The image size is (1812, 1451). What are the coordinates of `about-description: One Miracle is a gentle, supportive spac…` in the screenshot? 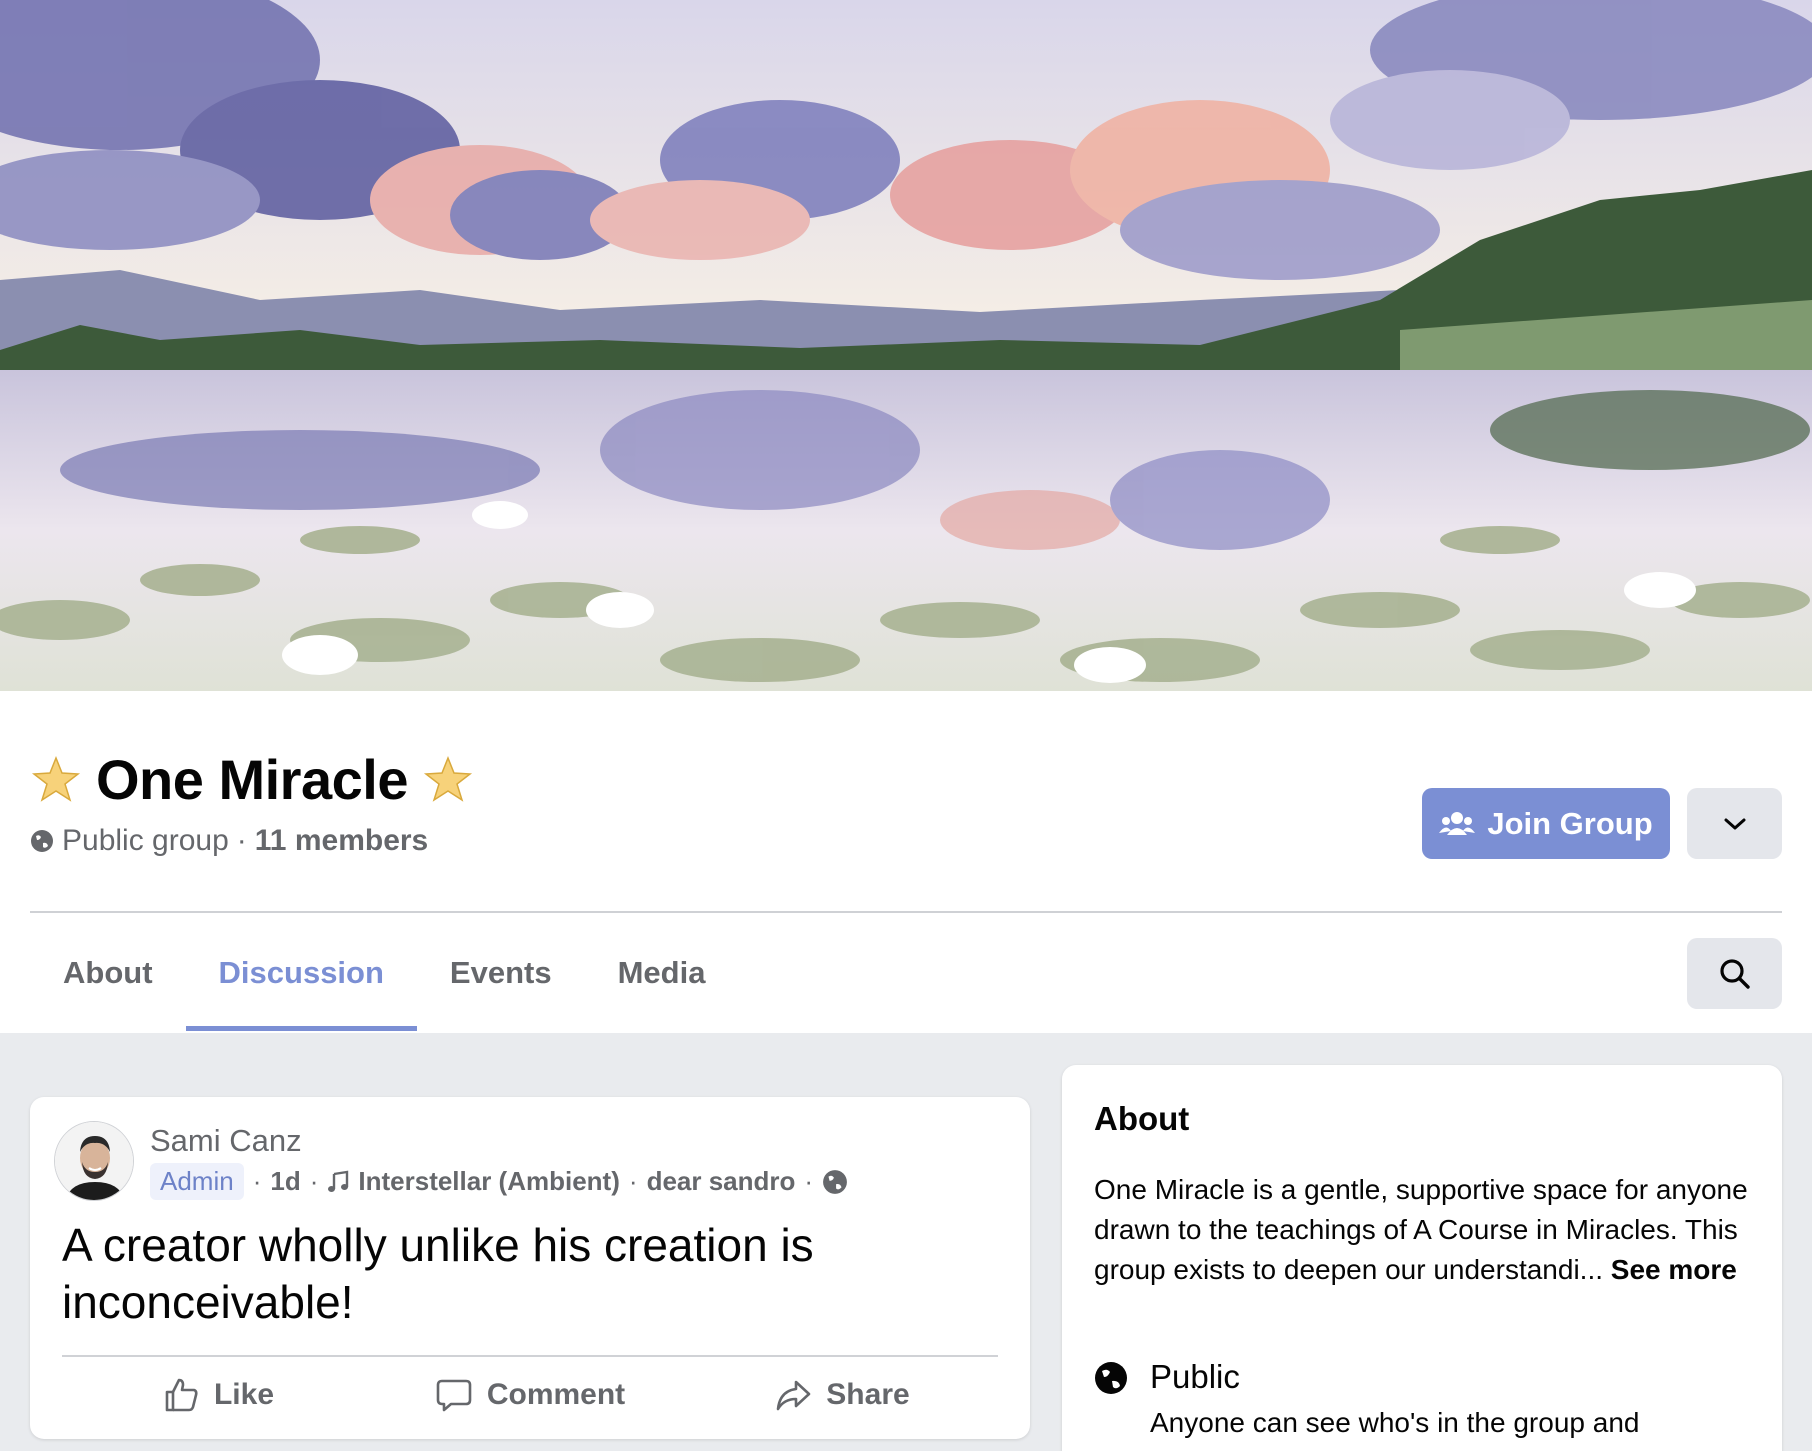 It's located at (1424, 1230).